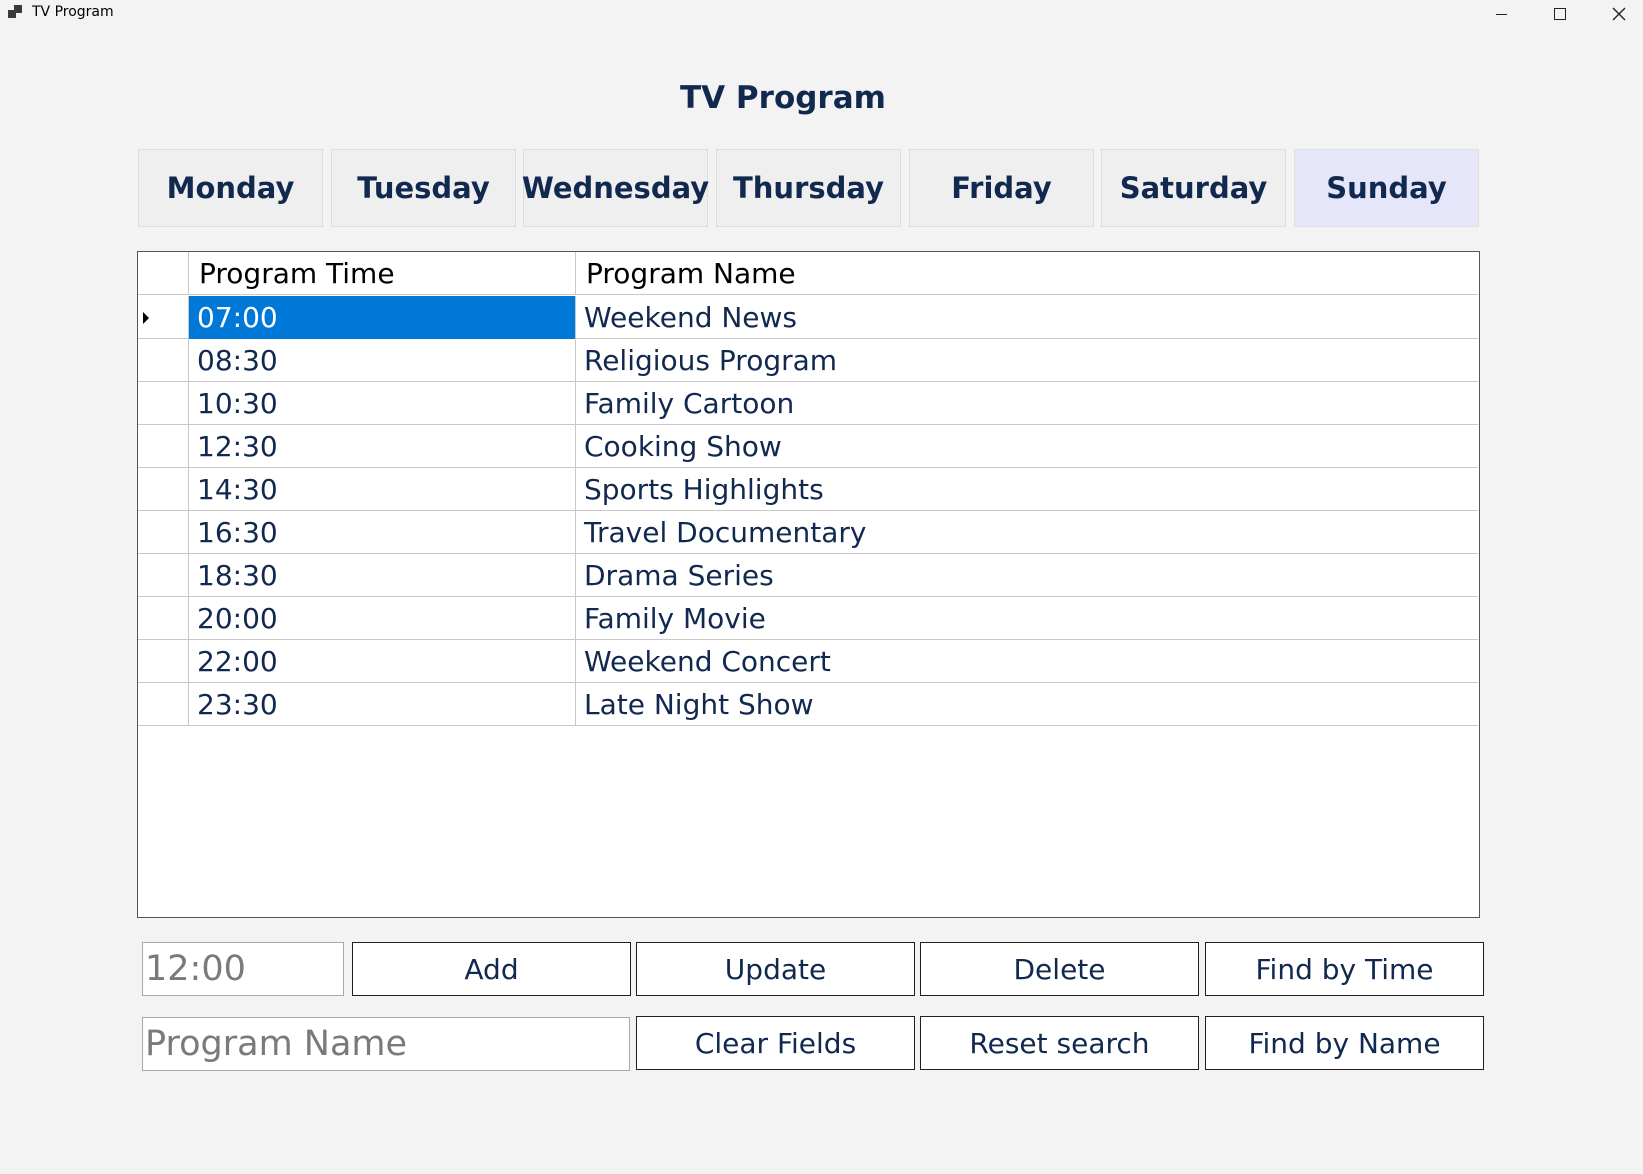 The width and height of the screenshot is (1643, 1174). I want to click on tab-label: Thursday, so click(808, 188).